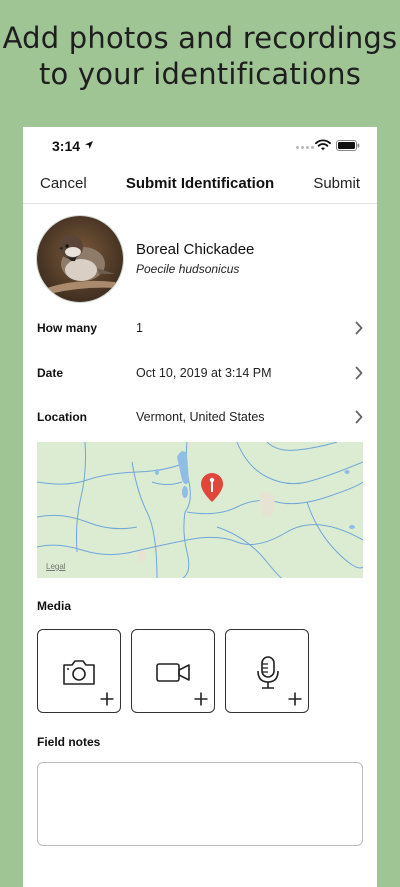 The image size is (400, 887). I want to click on row-date: Date Oct 10, 2019 at 3:14 PM, so click(200, 374).